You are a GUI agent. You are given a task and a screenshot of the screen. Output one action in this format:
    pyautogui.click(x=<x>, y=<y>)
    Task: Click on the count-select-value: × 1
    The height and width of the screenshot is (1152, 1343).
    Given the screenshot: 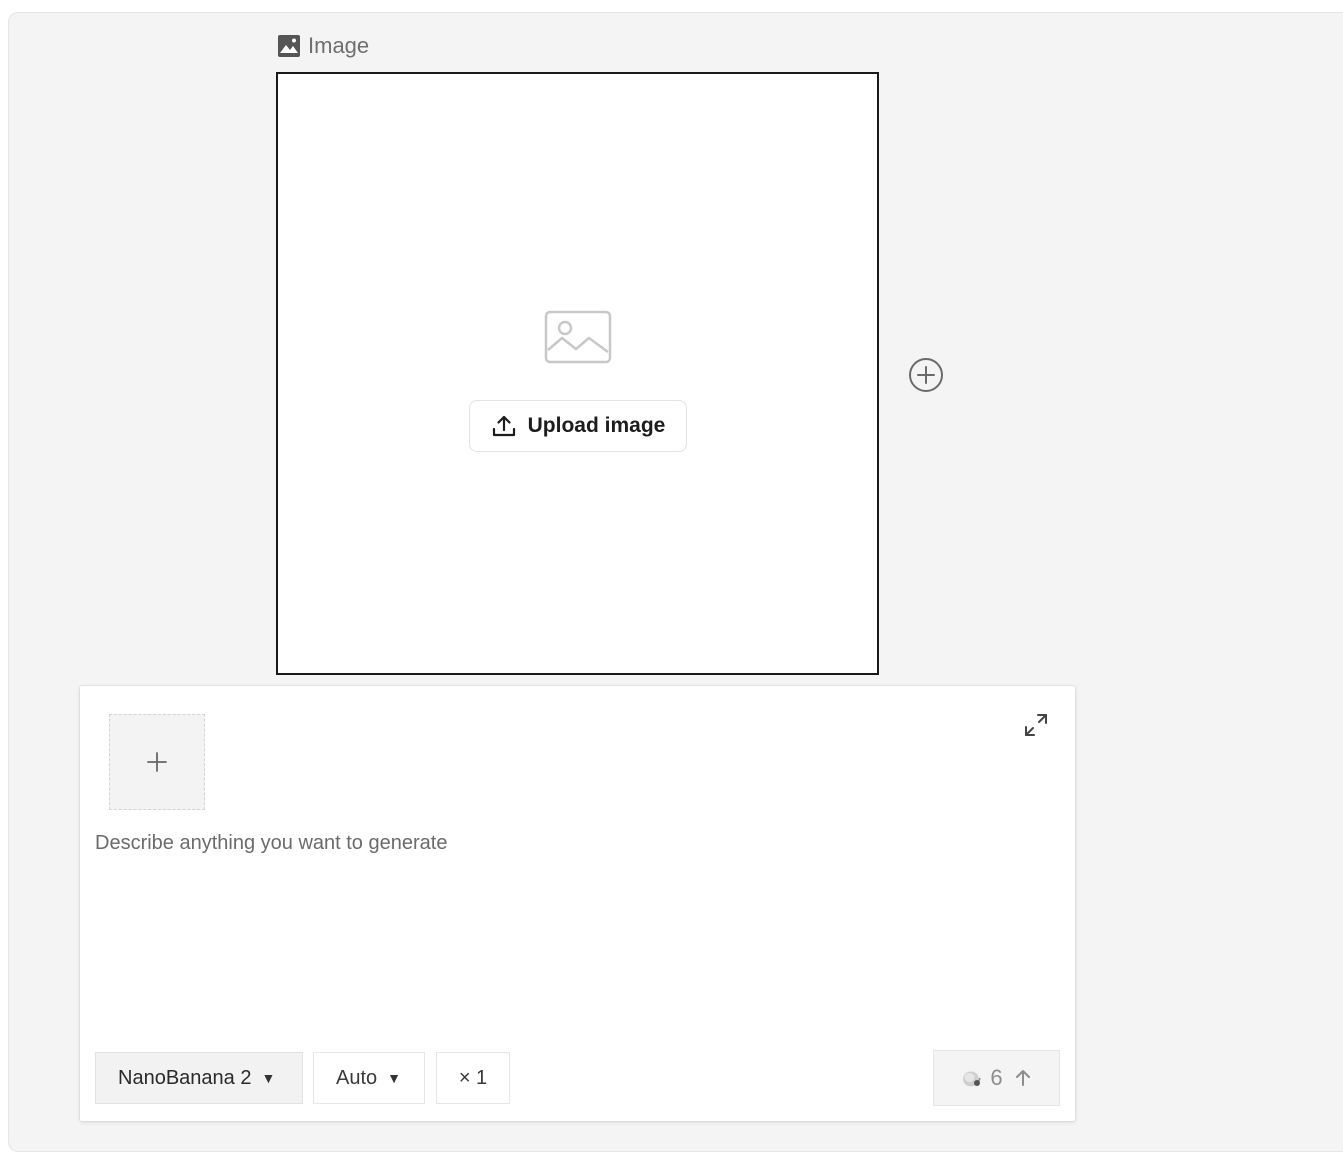 What is the action you would take?
    pyautogui.click(x=473, y=1077)
    